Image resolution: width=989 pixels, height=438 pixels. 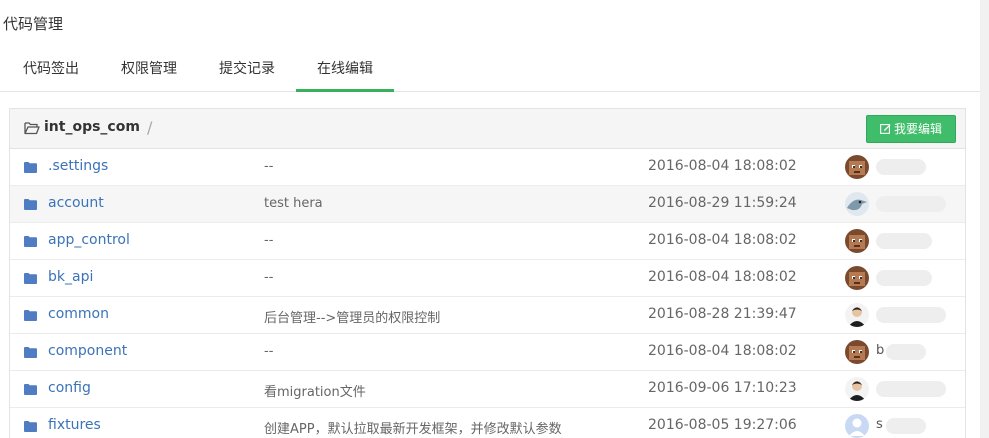 What do you see at coordinates (722, 425) in the screenshot?
I see `commit-time: 2016-08-05 19:27:06` at bounding box center [722, 425].